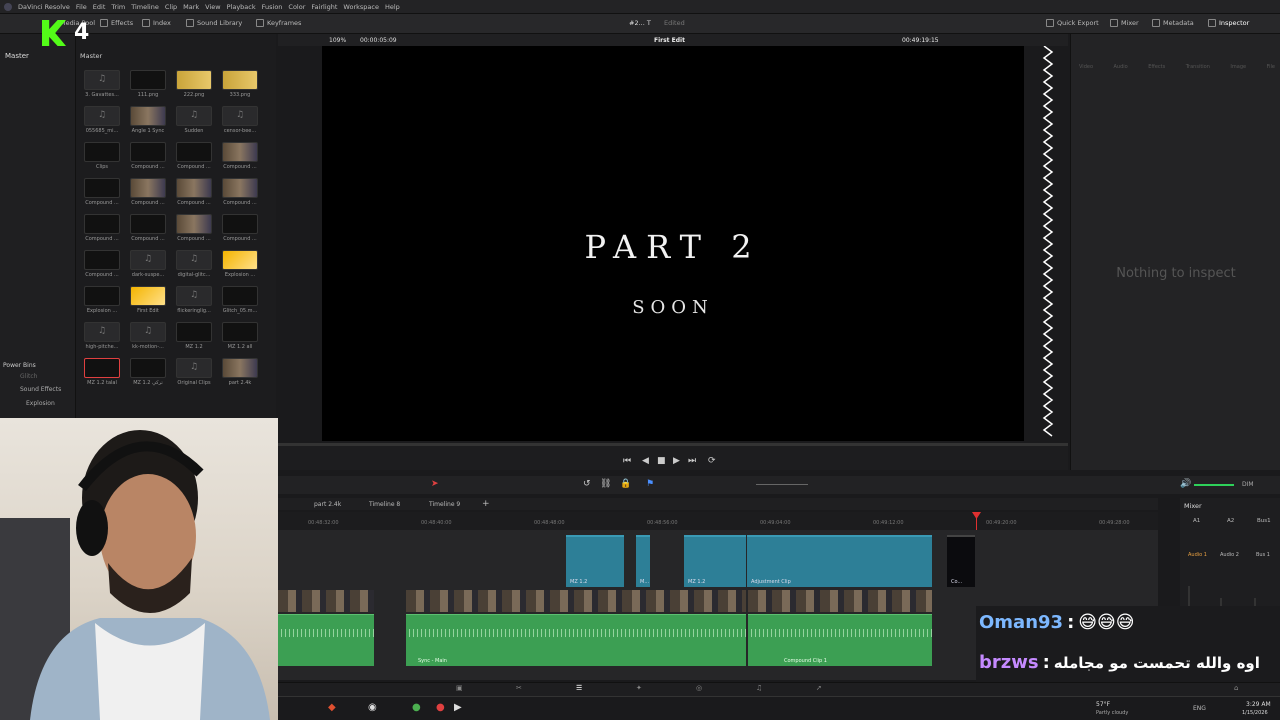 This screenshot has height=720, width=1280. I want to click on menu-item: Fairlight, so click(324, 7).